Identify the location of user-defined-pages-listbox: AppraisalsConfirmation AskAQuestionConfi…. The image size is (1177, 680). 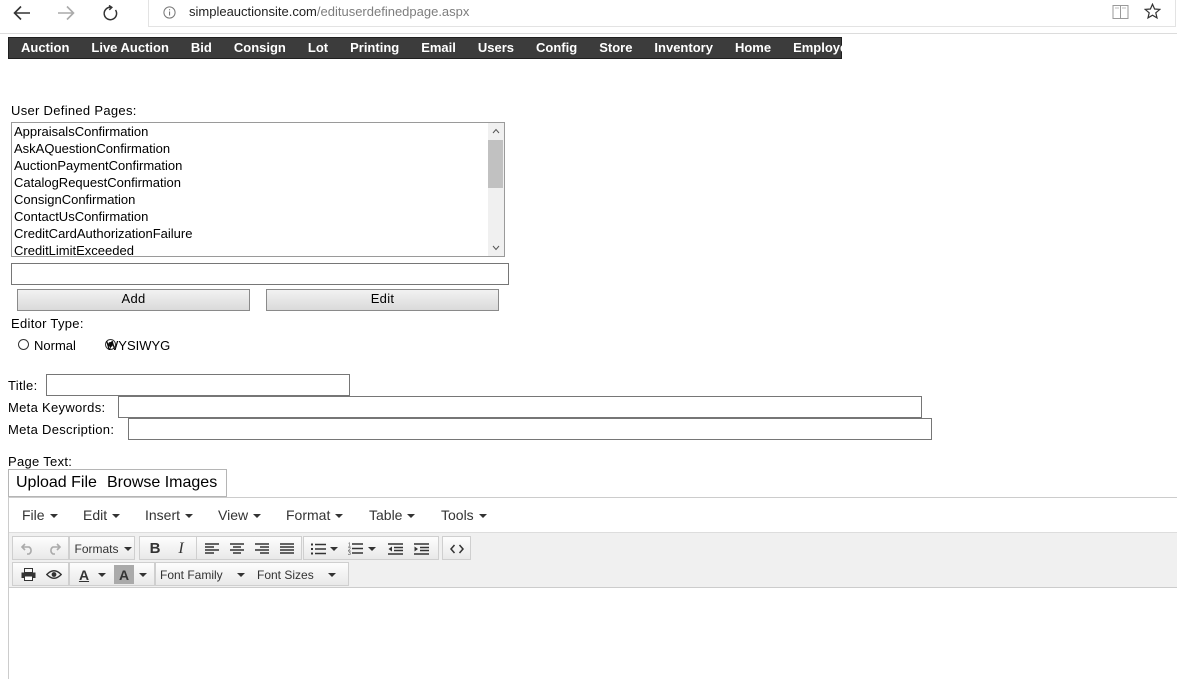
(258, 189).